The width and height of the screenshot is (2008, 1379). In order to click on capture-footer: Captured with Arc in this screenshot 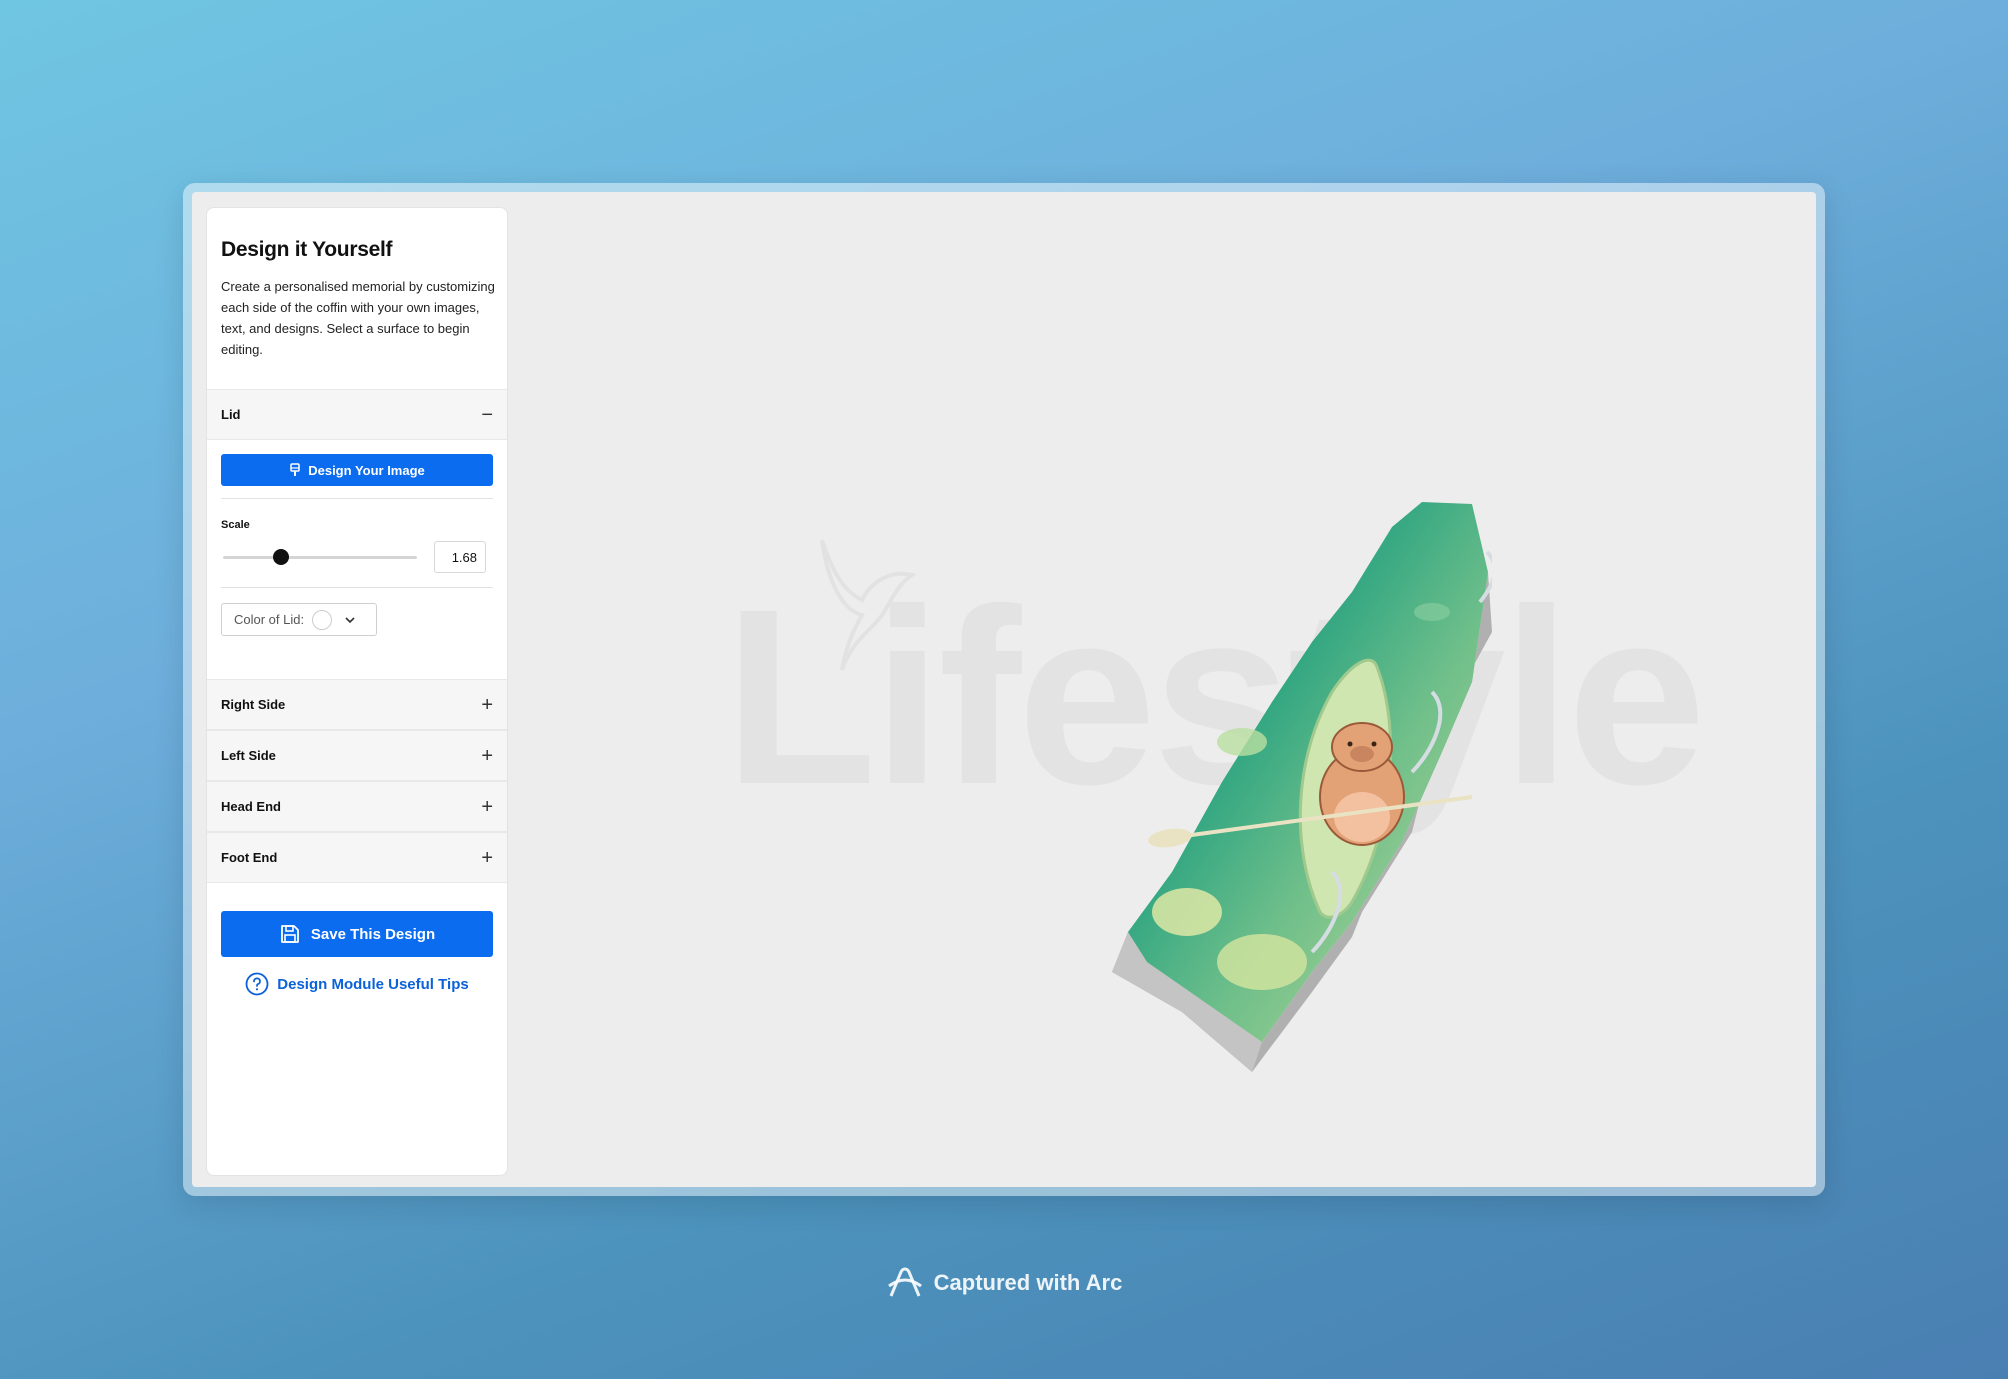, I will do `click(1004, 1283)`.